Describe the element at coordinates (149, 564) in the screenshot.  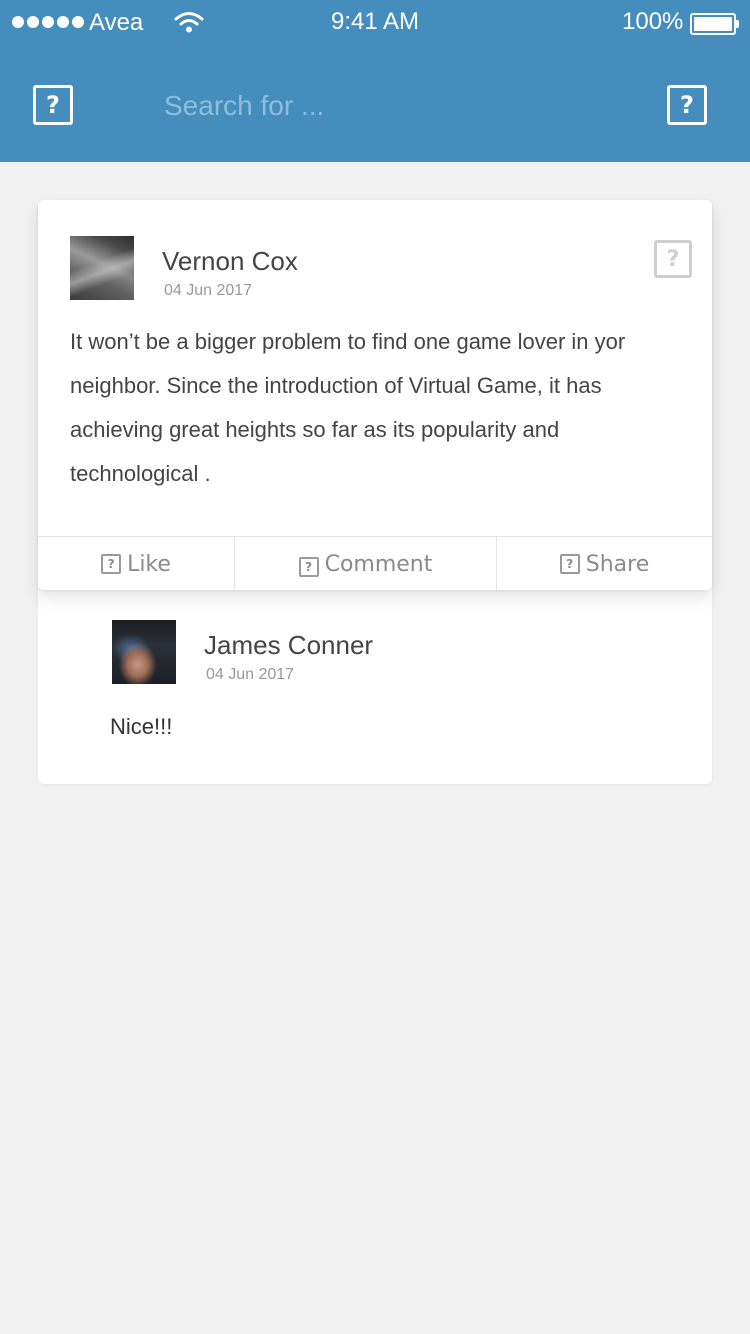
I see `like-label: Like` at that location.